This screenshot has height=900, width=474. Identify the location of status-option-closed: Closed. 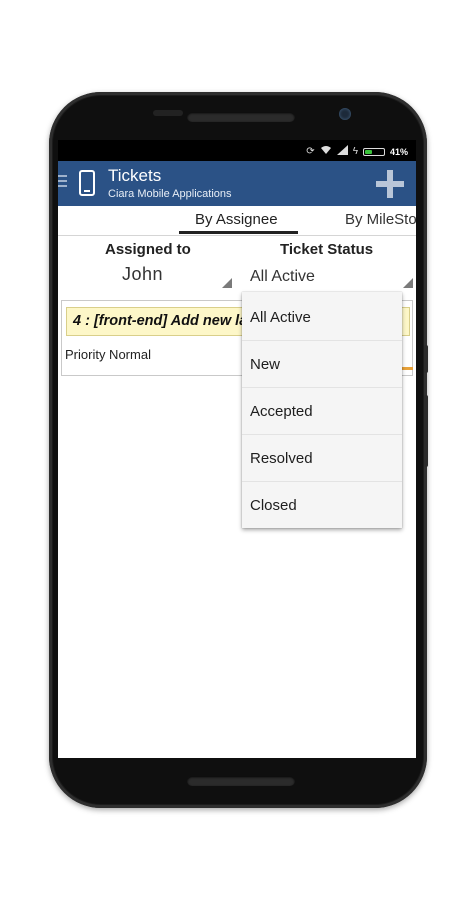
(322, 505).